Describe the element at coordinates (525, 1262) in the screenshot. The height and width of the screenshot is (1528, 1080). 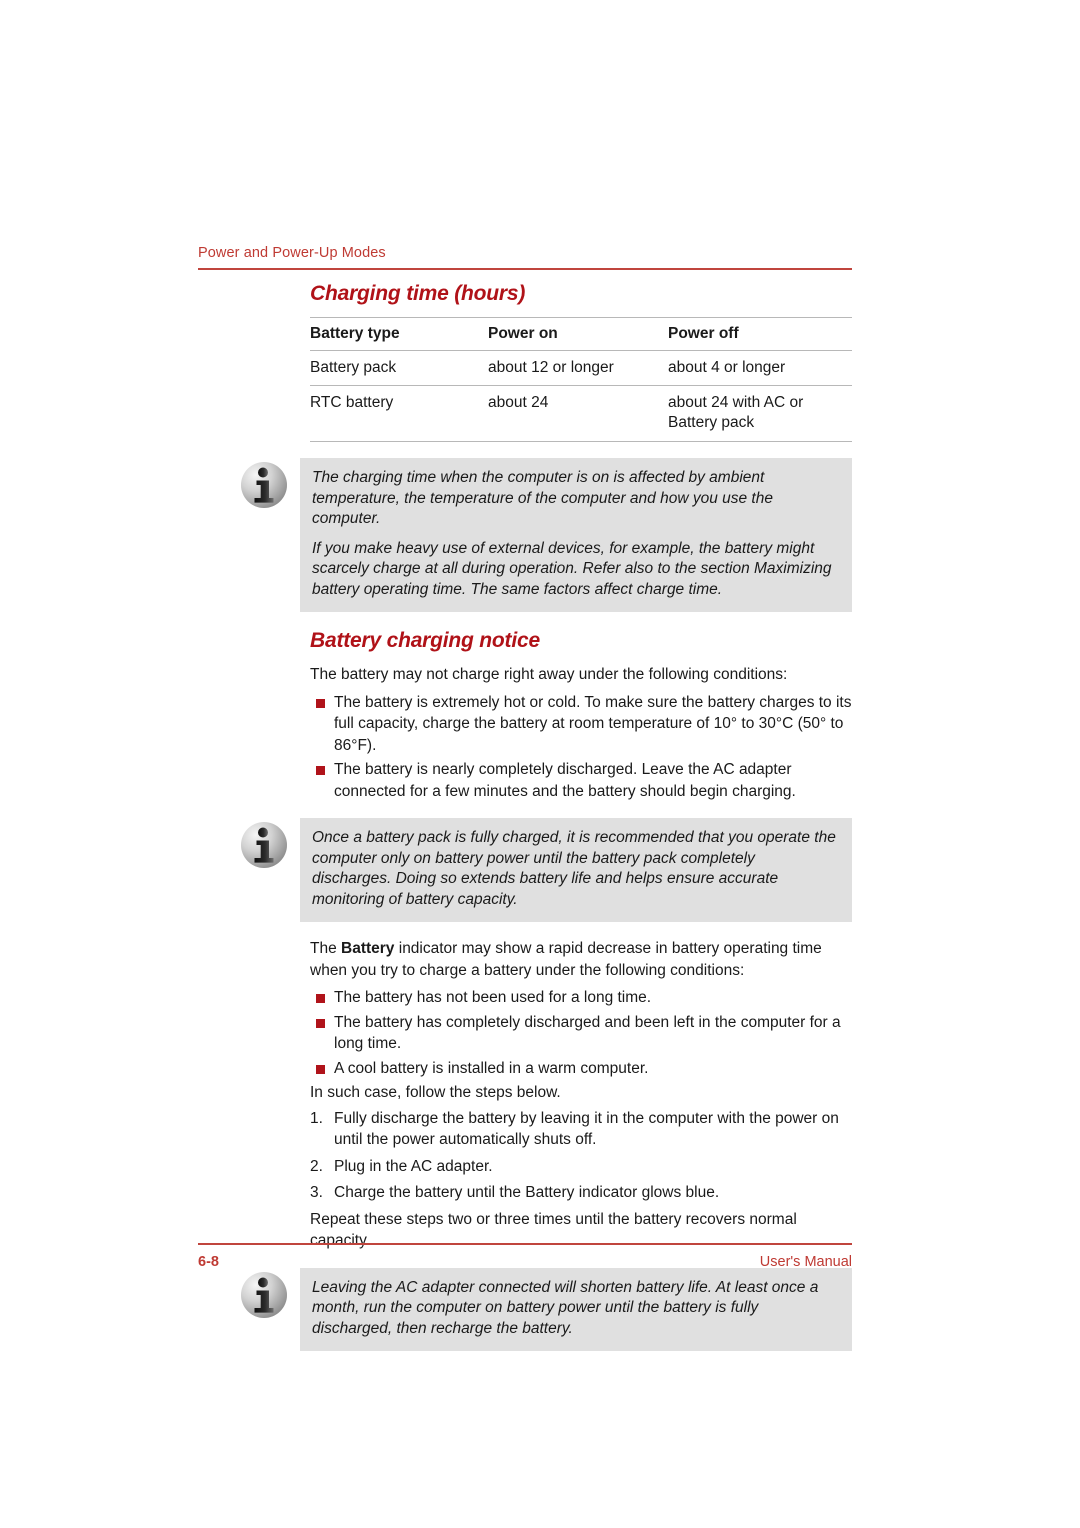
I see `footer-row: 6-8 User's Manual` at that location.